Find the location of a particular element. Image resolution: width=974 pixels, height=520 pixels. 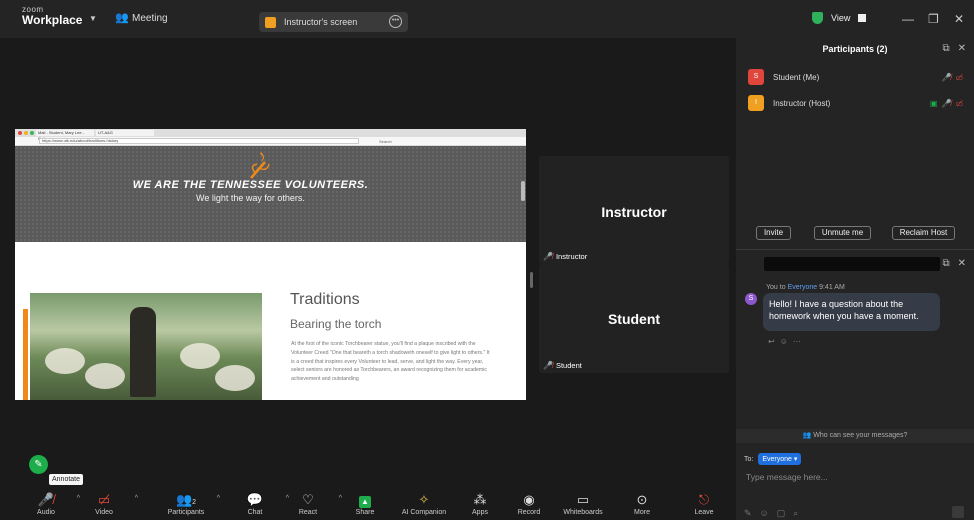

tile-name: Instructor is located at coordinates (634, 212).